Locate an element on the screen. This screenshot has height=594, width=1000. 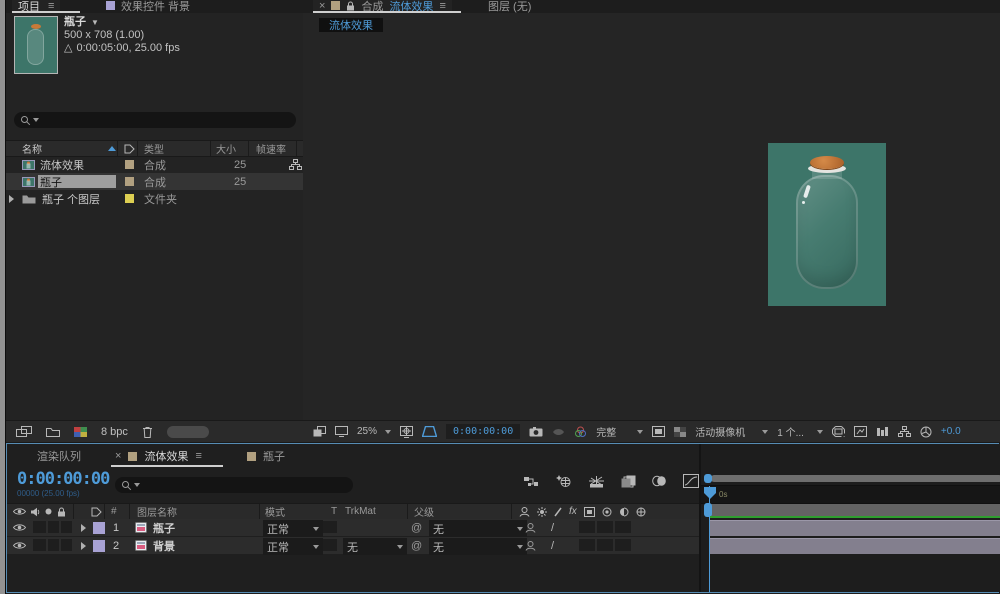
work-area-bar is located at coordinates (854, 510).